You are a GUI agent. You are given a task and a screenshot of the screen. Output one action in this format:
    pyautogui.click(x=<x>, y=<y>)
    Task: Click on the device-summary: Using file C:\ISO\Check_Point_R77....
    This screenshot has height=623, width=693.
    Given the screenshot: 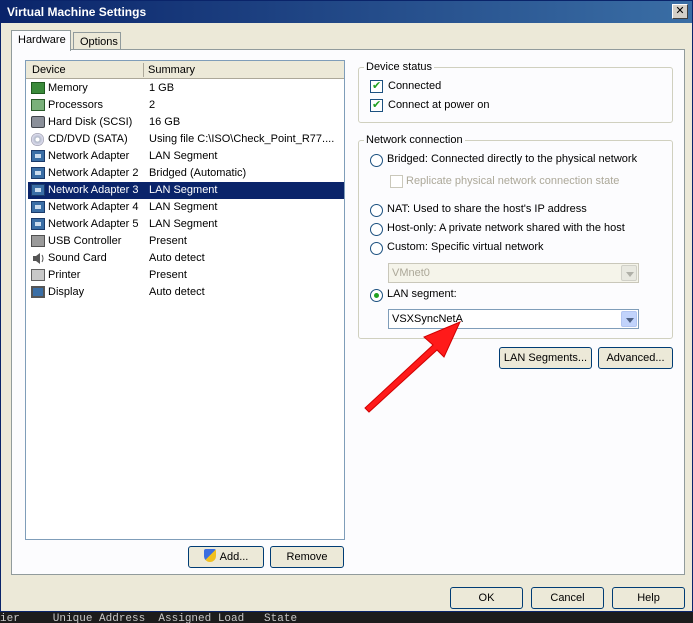 What is the action you would take?
    pyautogui.click(x=242, y=139)
    